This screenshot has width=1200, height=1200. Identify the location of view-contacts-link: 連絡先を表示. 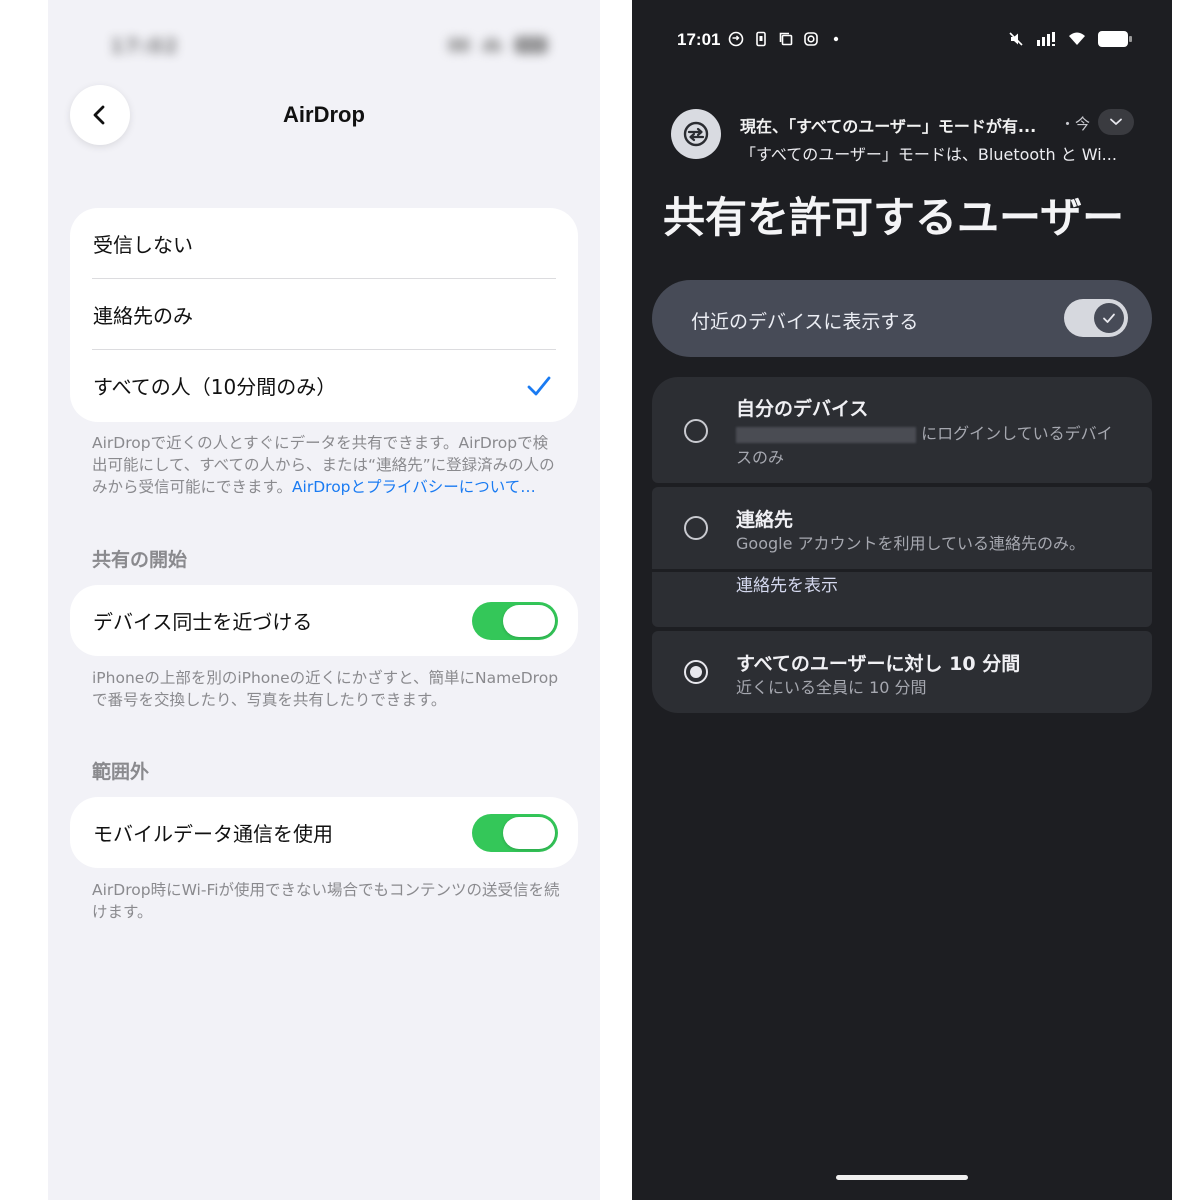
(787, 583).